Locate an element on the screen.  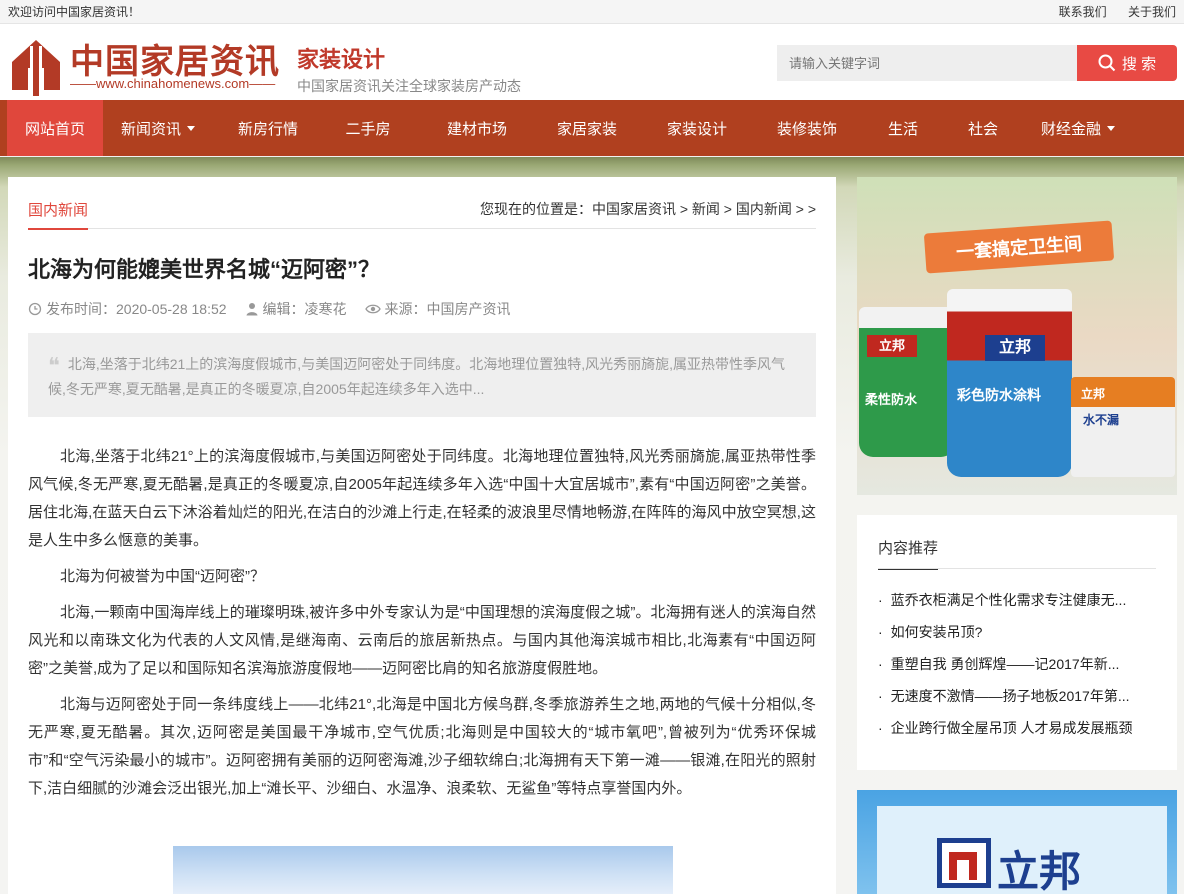
divider is located at coordinates (1017, 568).